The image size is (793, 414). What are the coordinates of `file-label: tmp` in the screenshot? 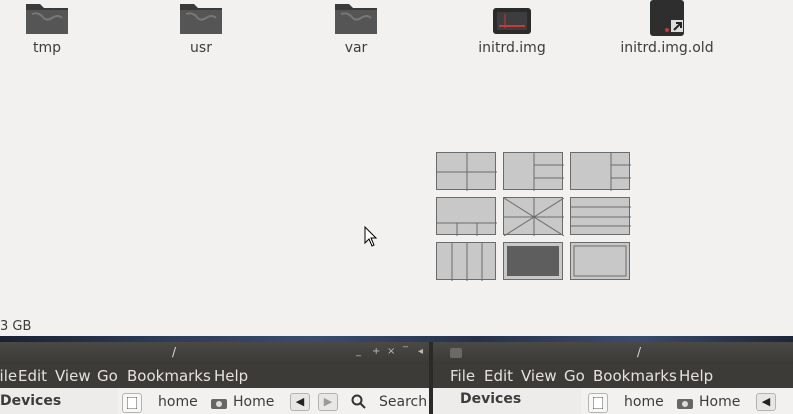 It's located at (46, 48).